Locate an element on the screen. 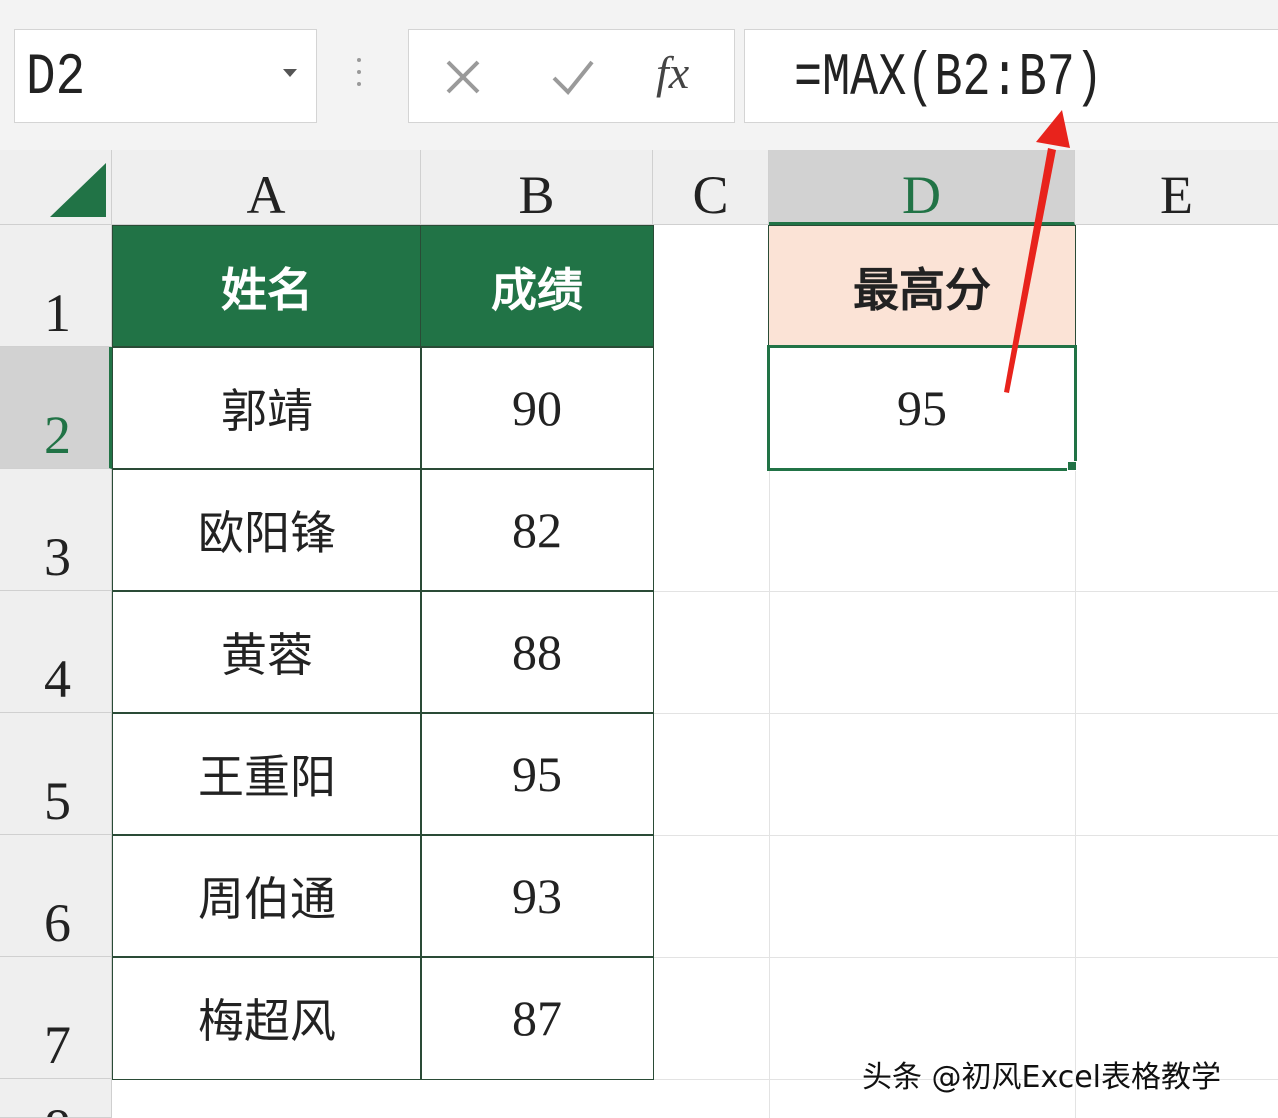 The height and width of the screenshot is (1118, 1278). row-header-8: 8 is located at coordinates (56, 1098).